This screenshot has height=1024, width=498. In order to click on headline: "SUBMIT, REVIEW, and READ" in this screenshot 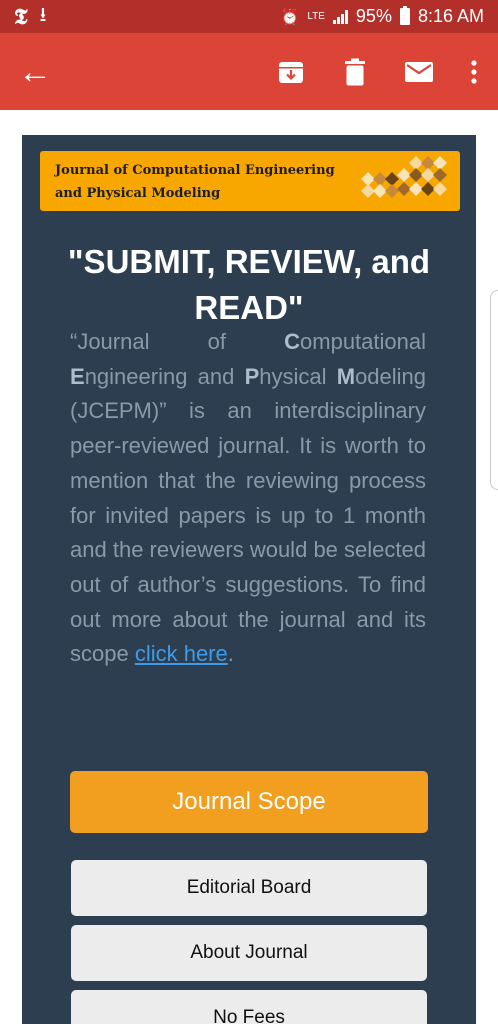, I will do `click(249, 284)`.